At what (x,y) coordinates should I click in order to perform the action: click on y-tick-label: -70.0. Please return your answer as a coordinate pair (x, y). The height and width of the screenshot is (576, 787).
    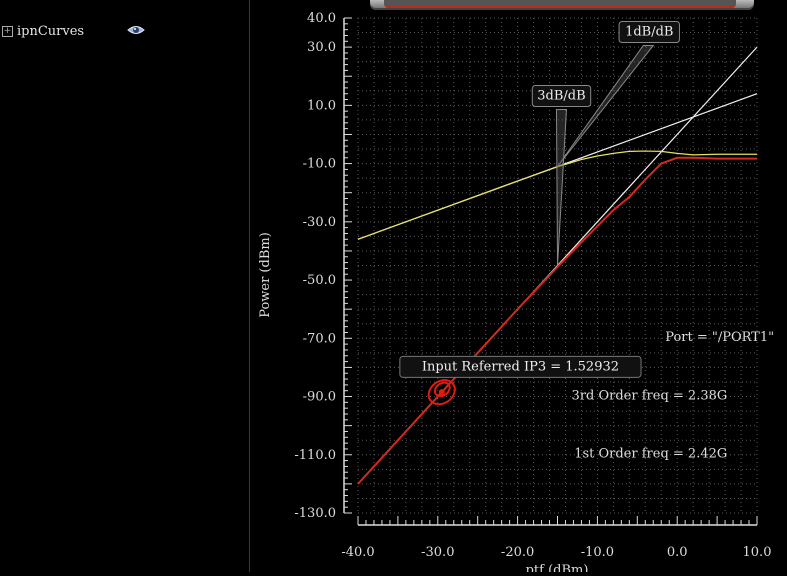
    Looking at the image, I should click on (319, 338).